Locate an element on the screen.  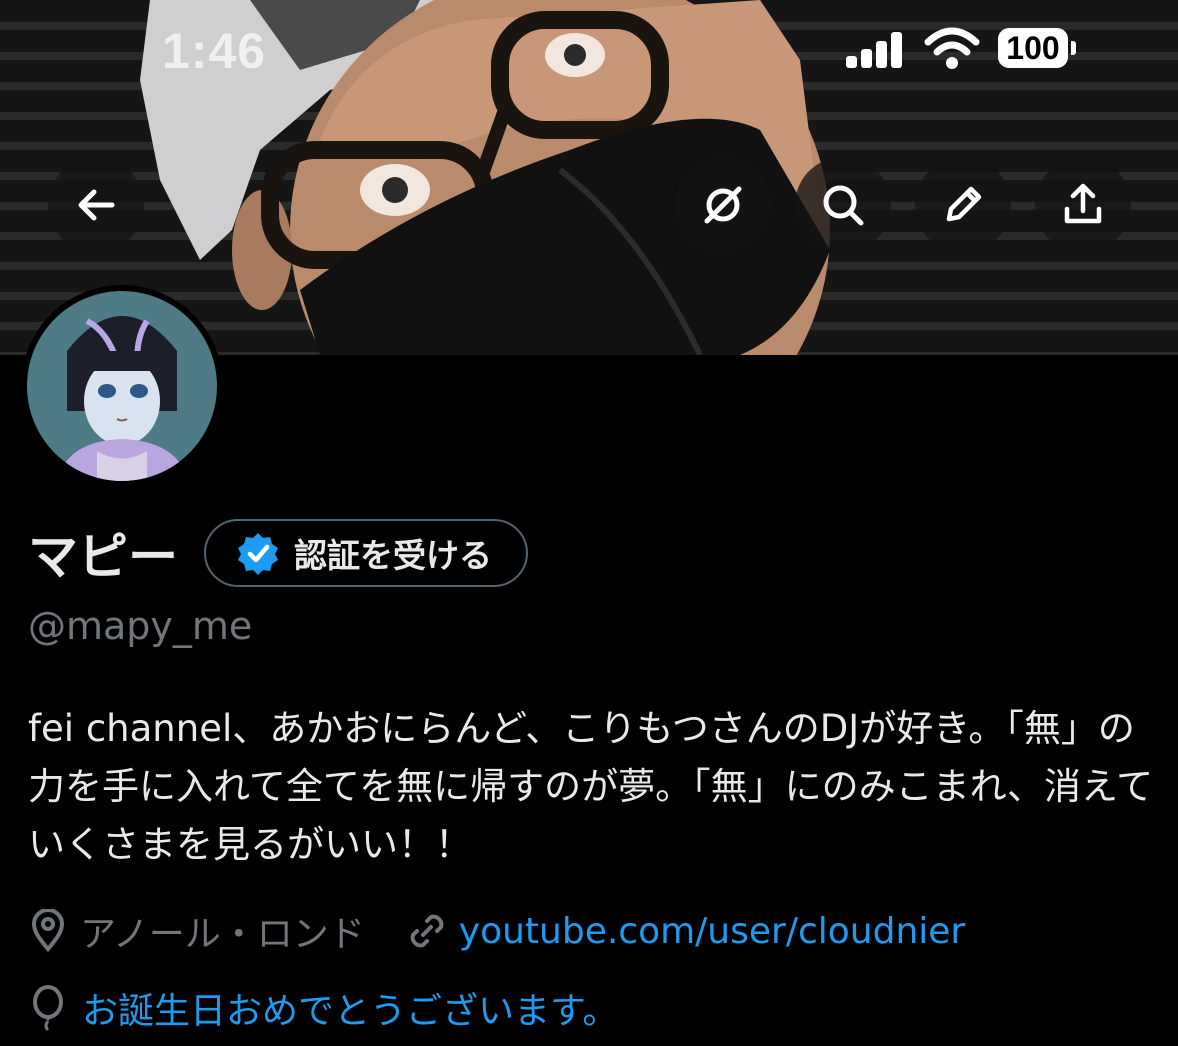
avatar-illustration is located at coordinates (122, 386).